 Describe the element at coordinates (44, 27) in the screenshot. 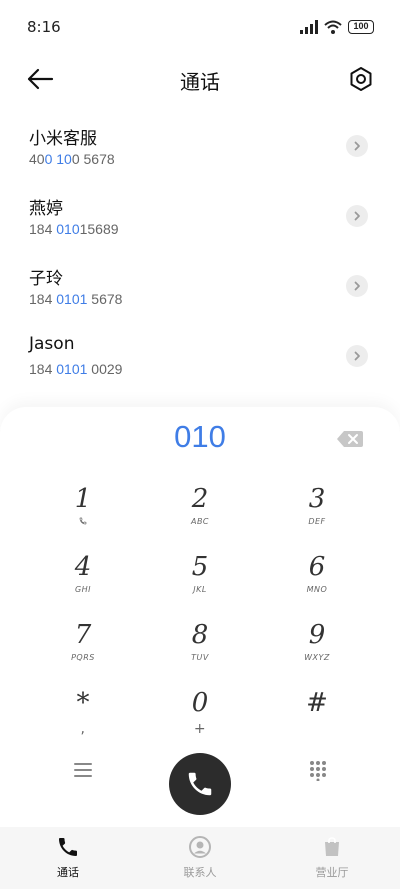

I see `status-time: 8:16` at that location.